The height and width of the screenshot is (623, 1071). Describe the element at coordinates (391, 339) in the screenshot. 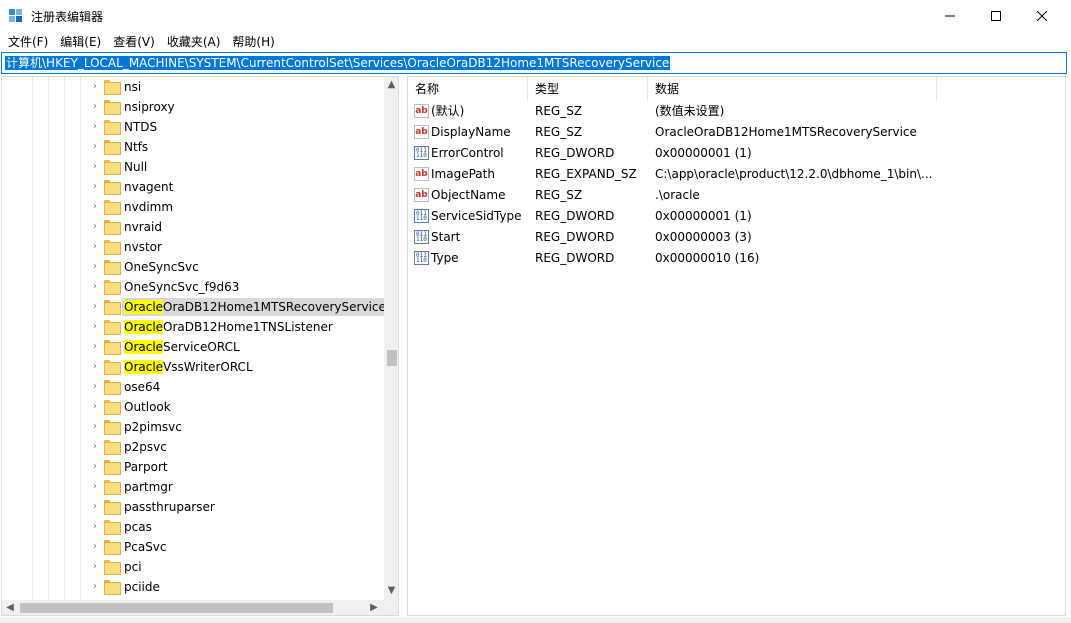

I see `tree-vertical-scrollbar: ▲ ▼` at that location.